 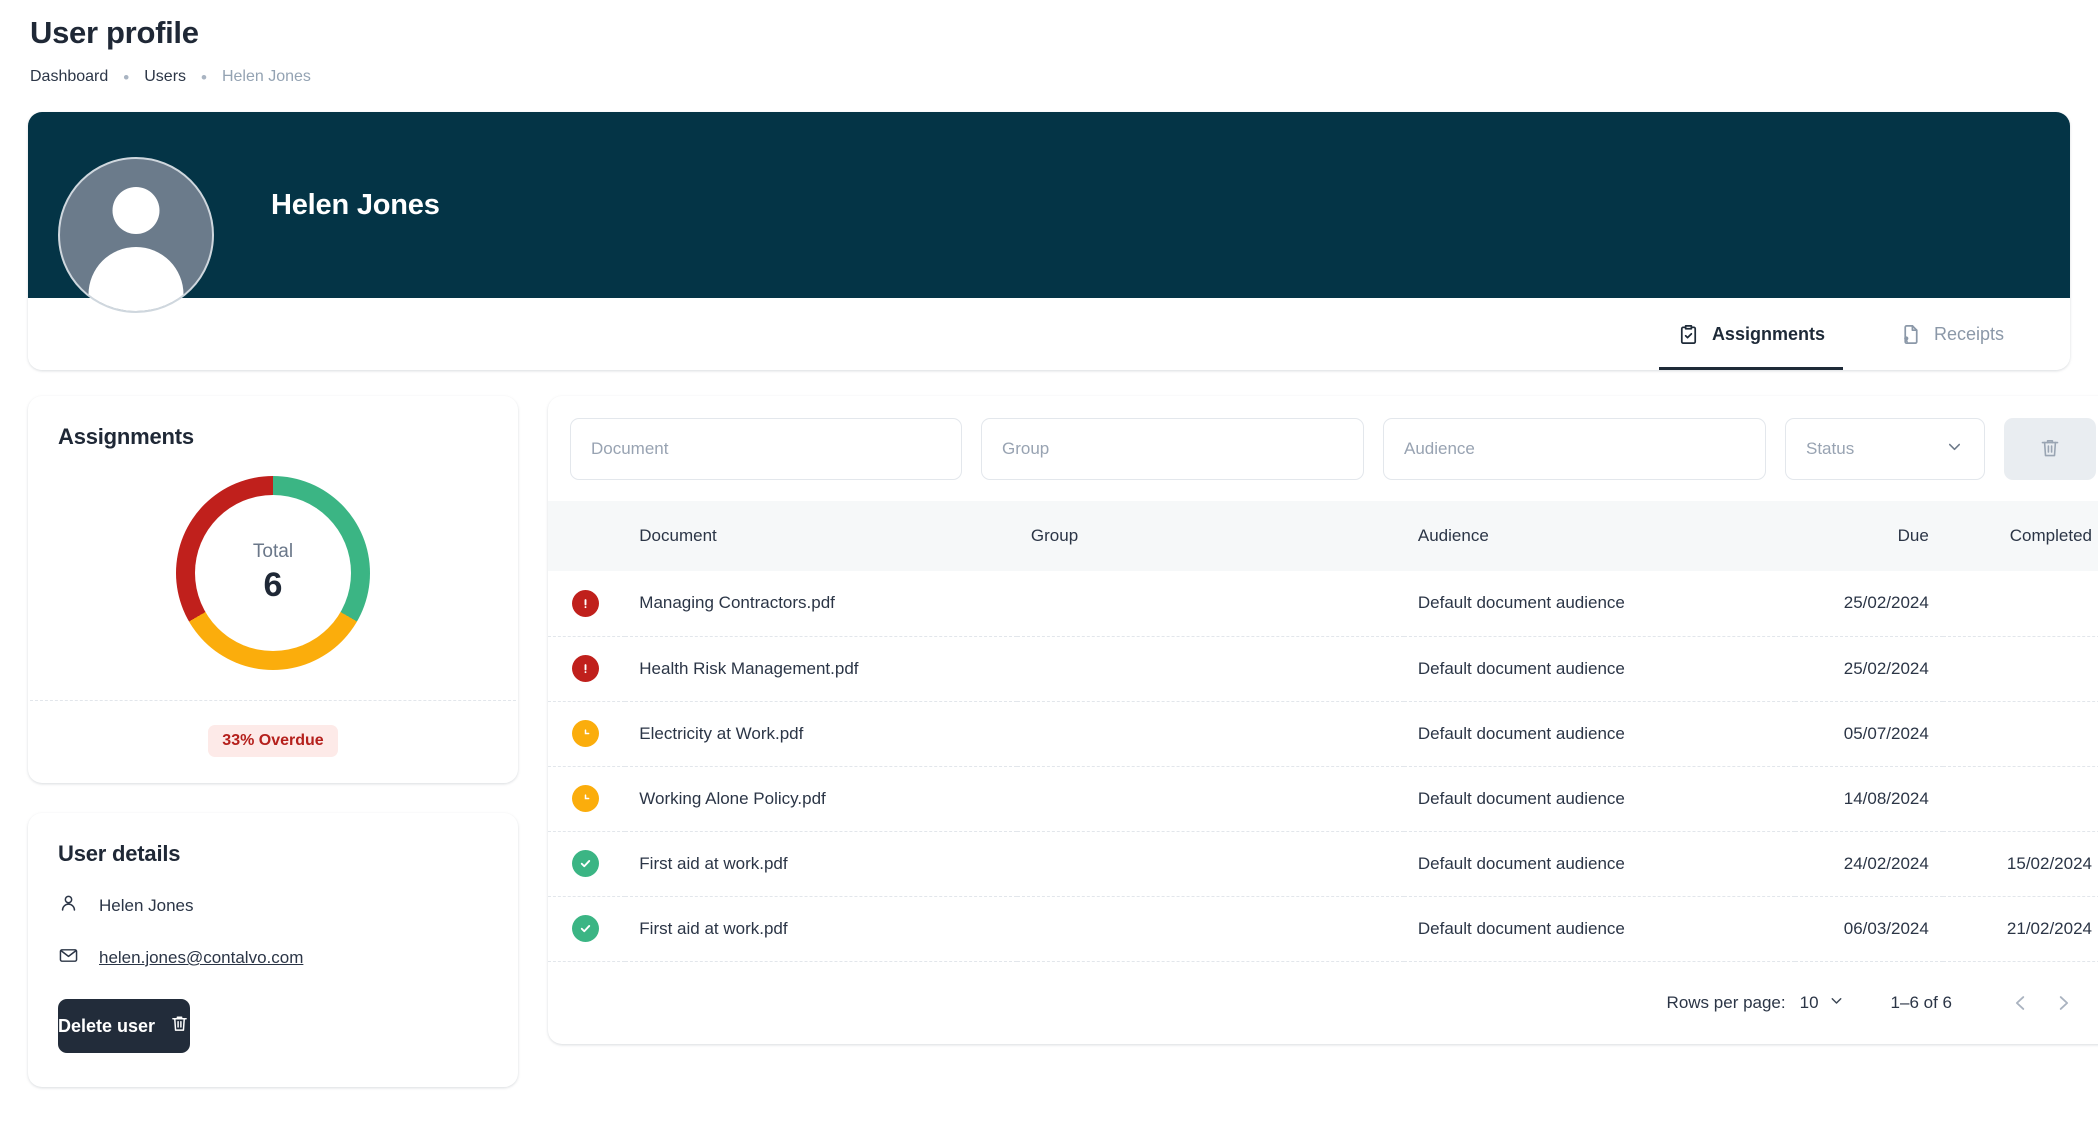 What do you see at coordinates (1323, 1003) in the screenshot?
I see `pagination: Rows per page: 10 1–6 of 6` at bounding box center [1323, 1003].